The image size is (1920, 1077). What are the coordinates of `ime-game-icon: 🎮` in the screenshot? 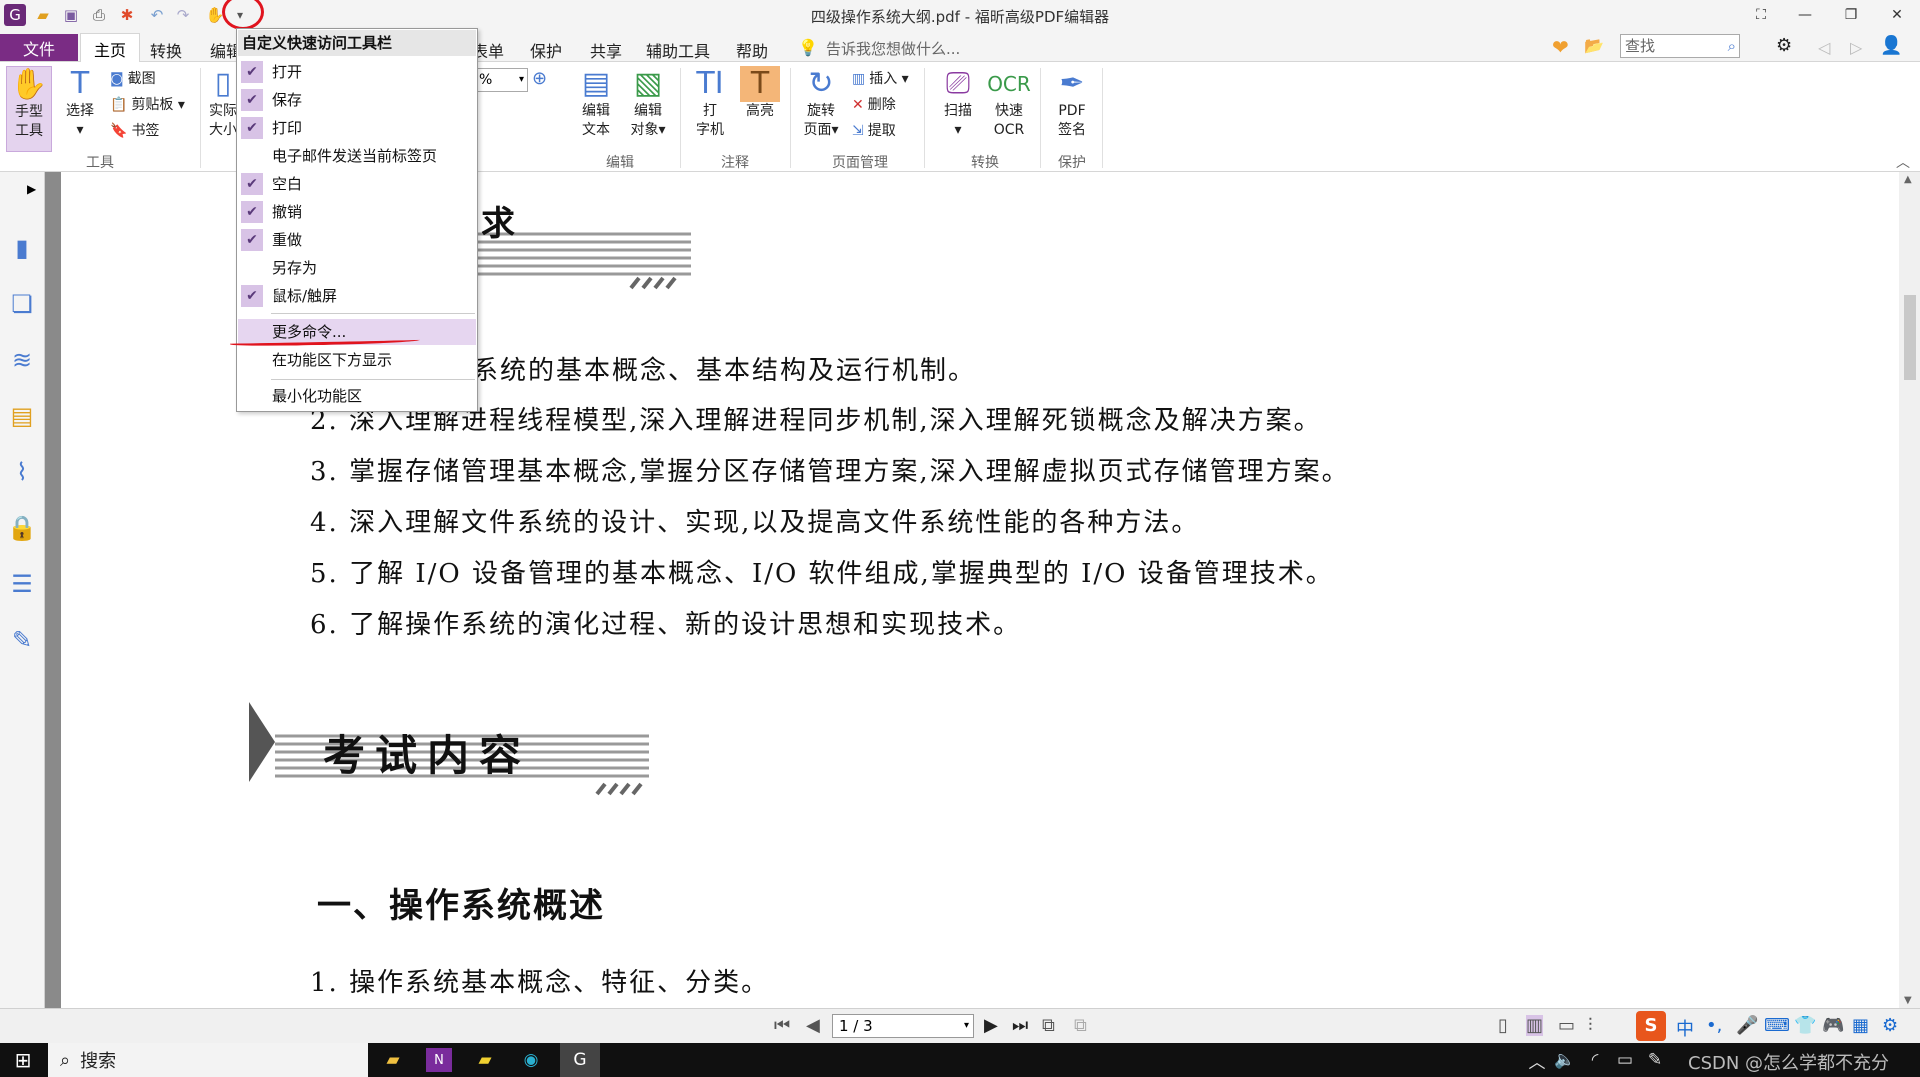 It's located at (1833, 1025).